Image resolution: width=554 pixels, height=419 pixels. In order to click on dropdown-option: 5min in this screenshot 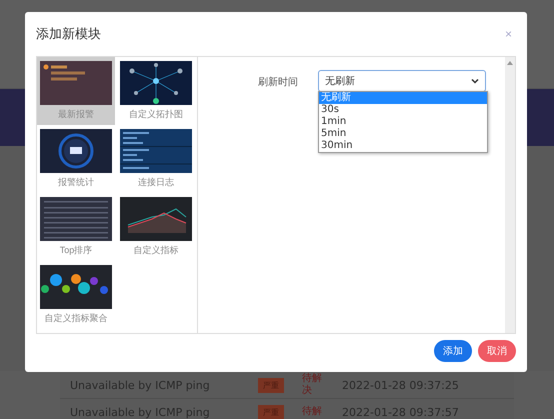, I will do `click(403, 134)`.